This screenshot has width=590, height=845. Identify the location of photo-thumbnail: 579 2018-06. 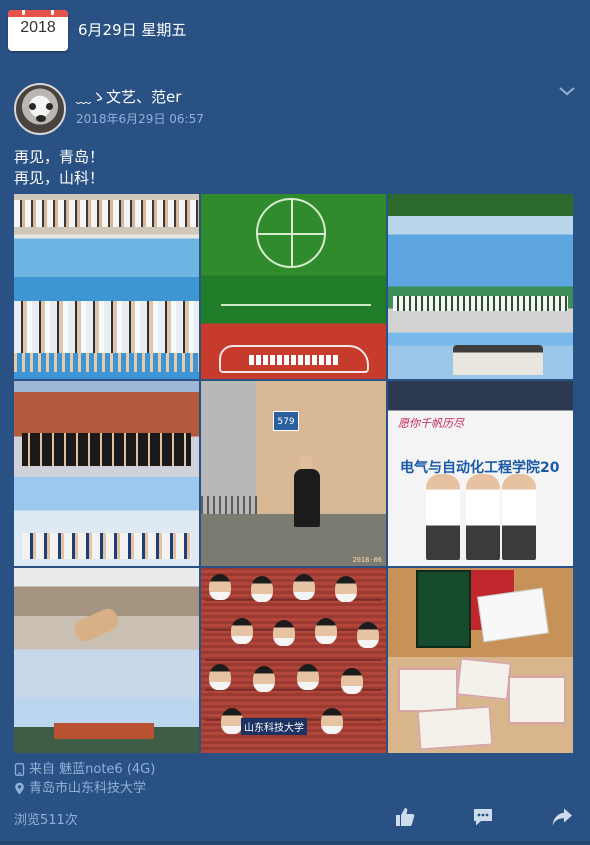
(293, 473).